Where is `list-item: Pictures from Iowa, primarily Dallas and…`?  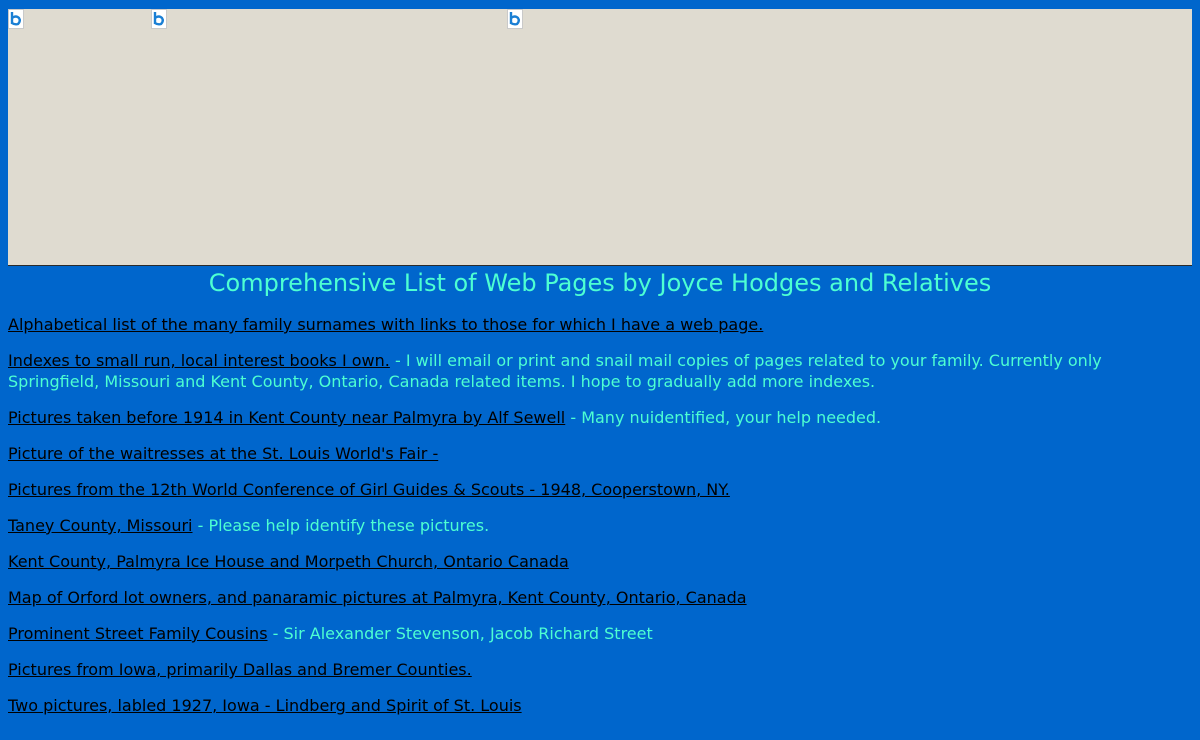 list-item: Pictures from Iowa, primarily Dallas and… is located at coordinates (593, 669).